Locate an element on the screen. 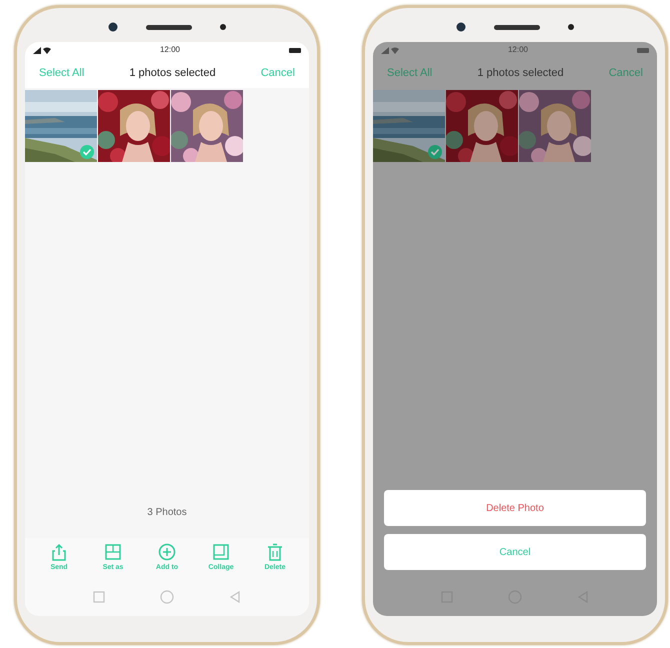 The image size is (670, 648). plus-circle-icon is located at coordinates (167, 551).